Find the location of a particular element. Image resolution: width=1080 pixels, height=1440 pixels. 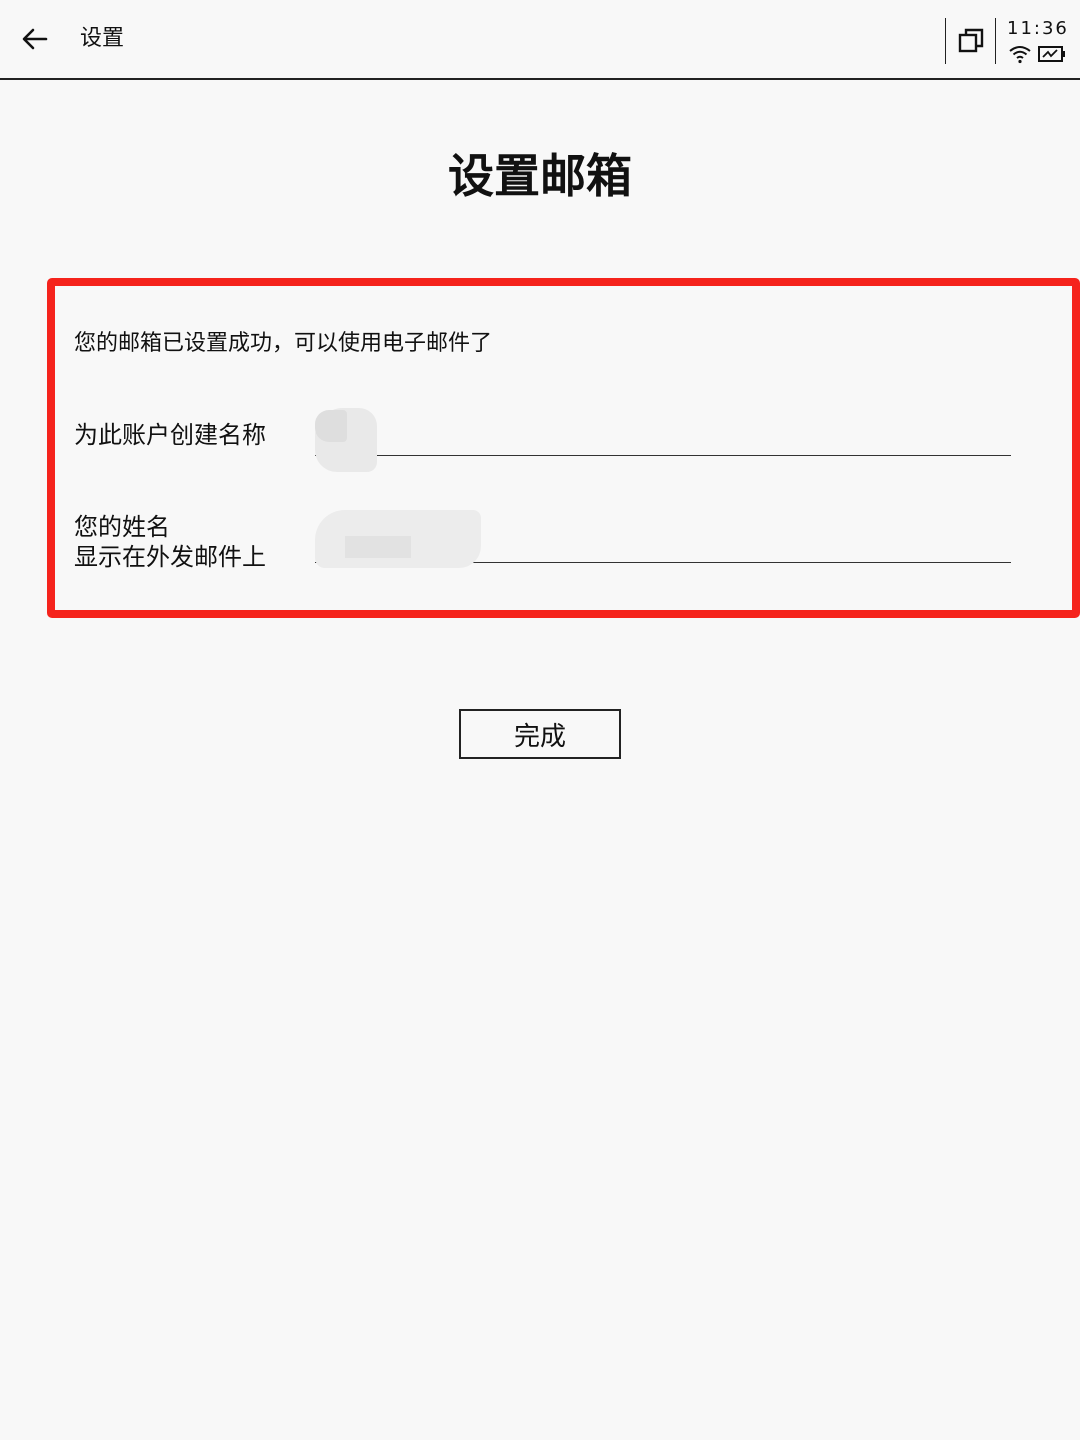

top-bar: 设置 11:36 is located at coordinates (540, 40).